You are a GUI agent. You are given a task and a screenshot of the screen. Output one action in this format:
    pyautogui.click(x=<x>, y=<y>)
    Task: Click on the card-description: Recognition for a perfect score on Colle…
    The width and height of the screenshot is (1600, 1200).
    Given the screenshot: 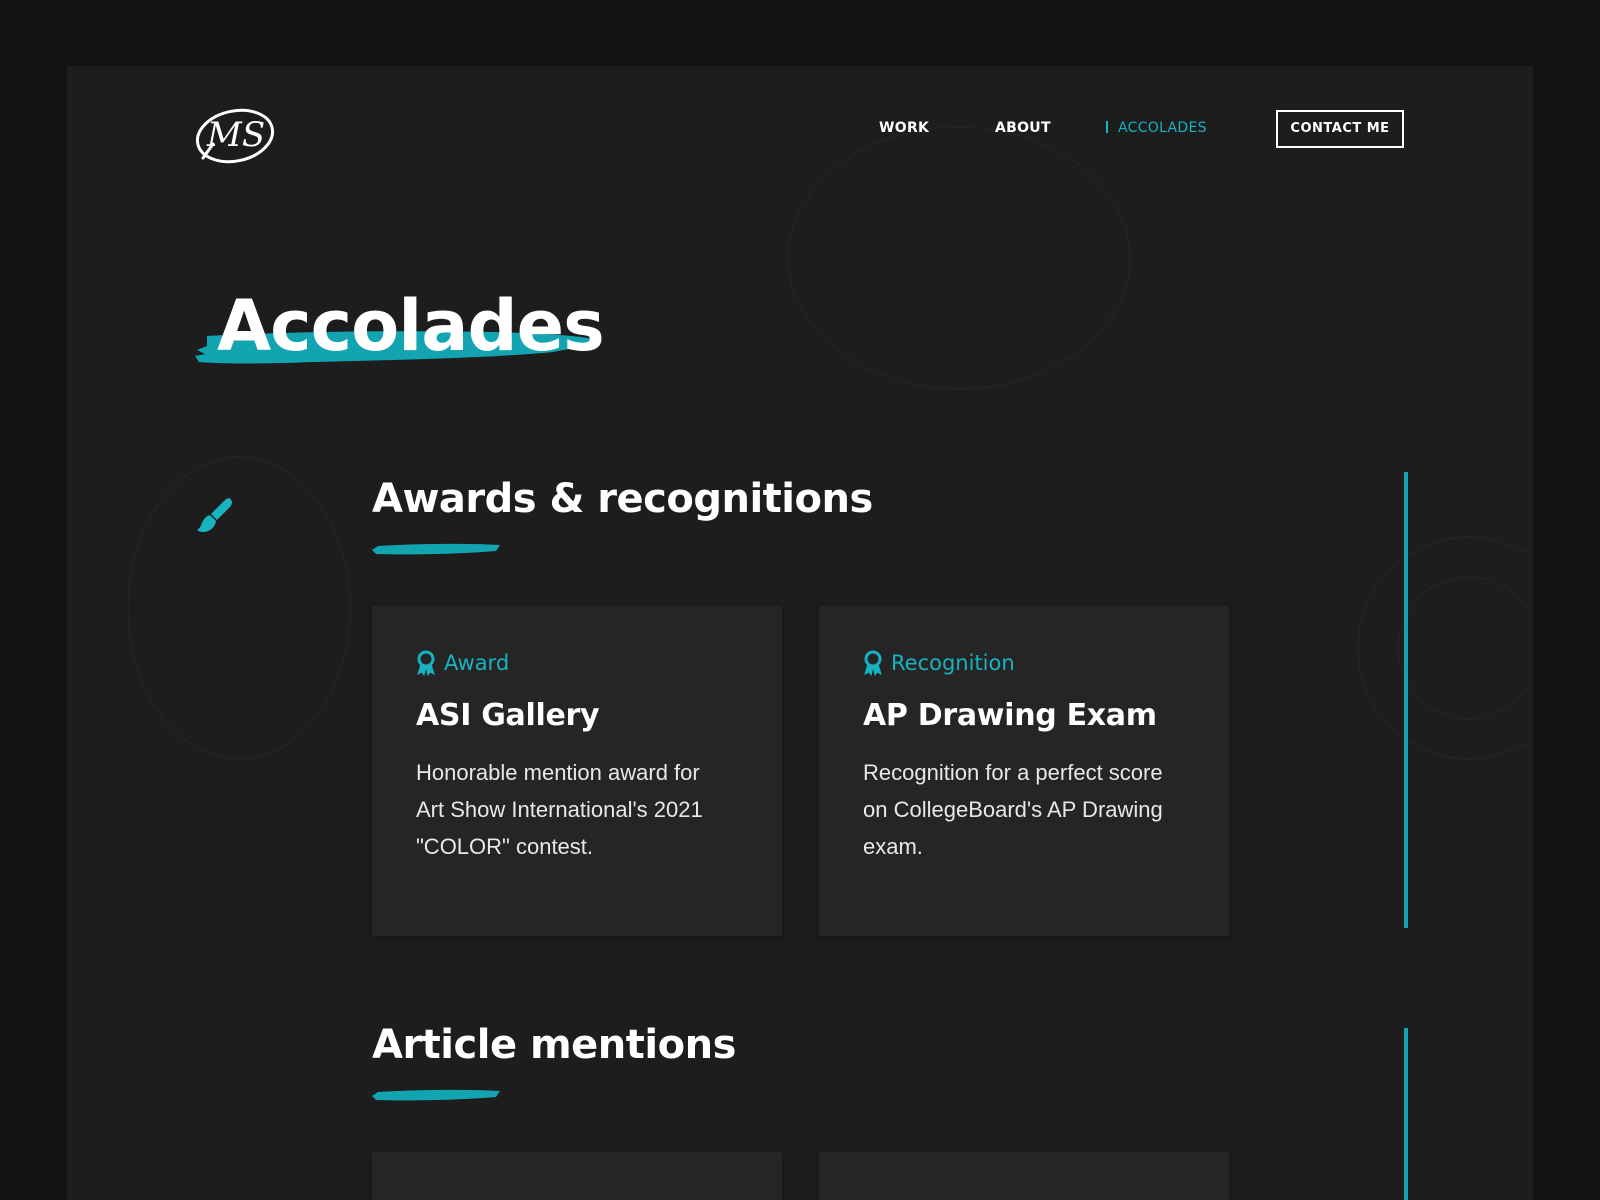 What is the action you would take?
    pyautogui.click(x=1013, y=809)
    